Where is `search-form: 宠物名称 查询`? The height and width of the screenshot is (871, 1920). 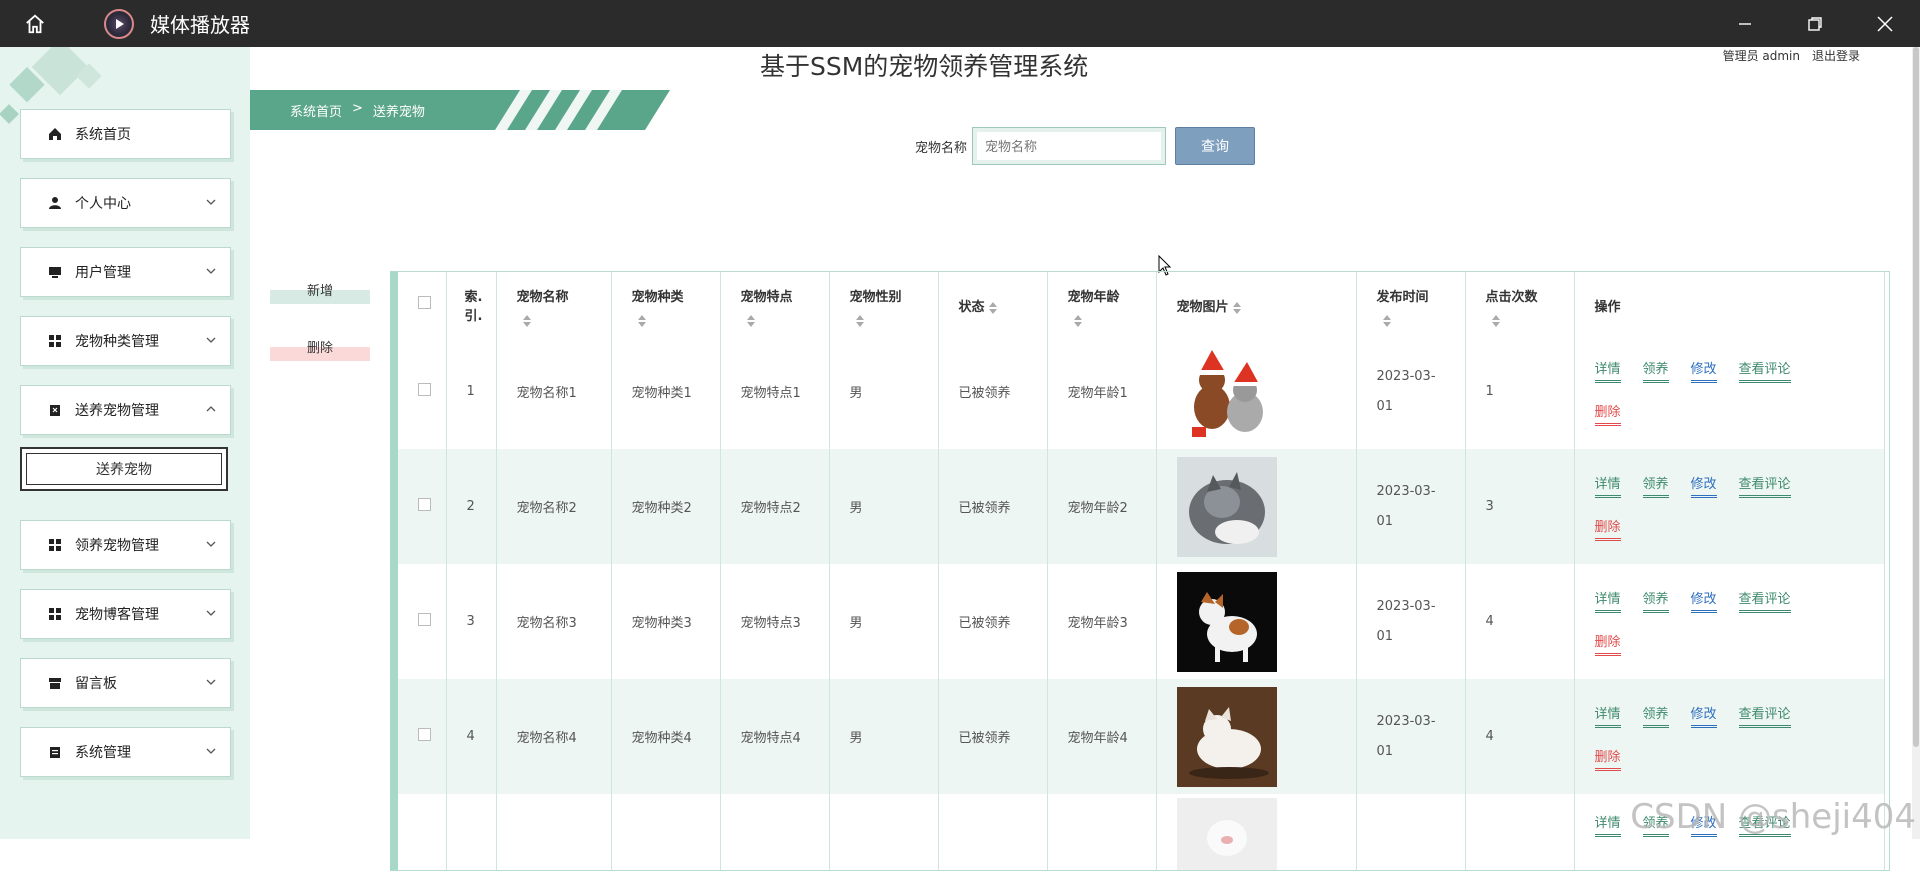 search-form: 宠物名称 查询 is located at coordinates (1085, 146).